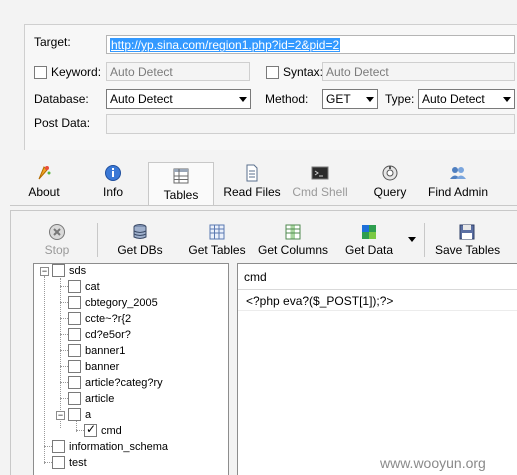 This screenshot has height=475, width=517. What do you see at coordinates (390, 182) in the screenshot?
I see `tab-query: Query` at bounding box center [390, 182].